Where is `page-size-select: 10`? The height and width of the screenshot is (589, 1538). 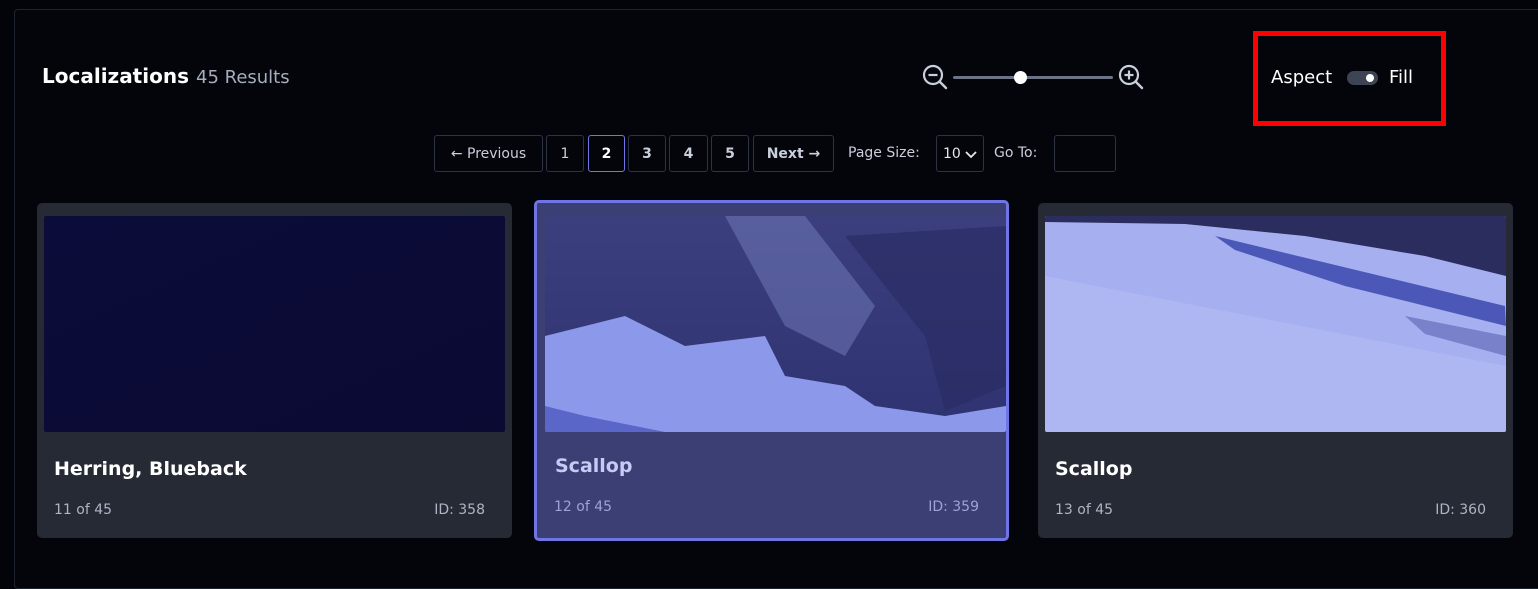
page-size-select: 10 is located at coordinates (960, 153).